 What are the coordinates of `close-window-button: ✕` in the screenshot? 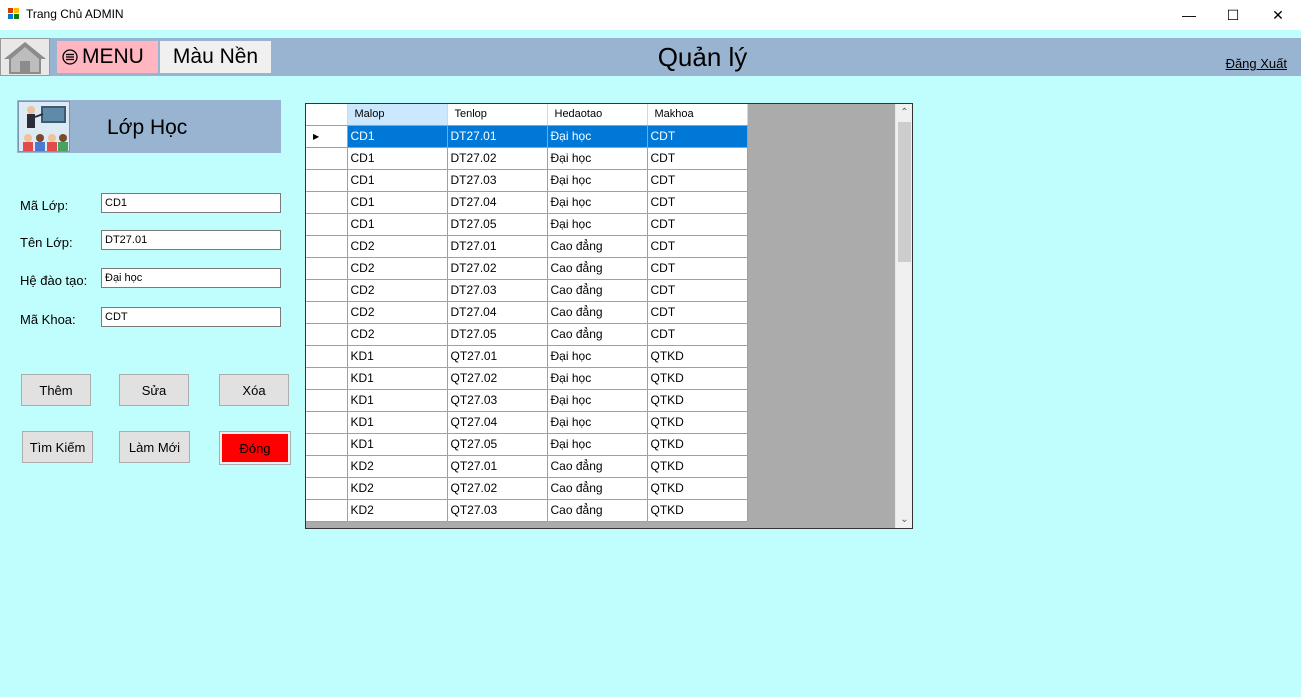 It's located at (1278, 15).